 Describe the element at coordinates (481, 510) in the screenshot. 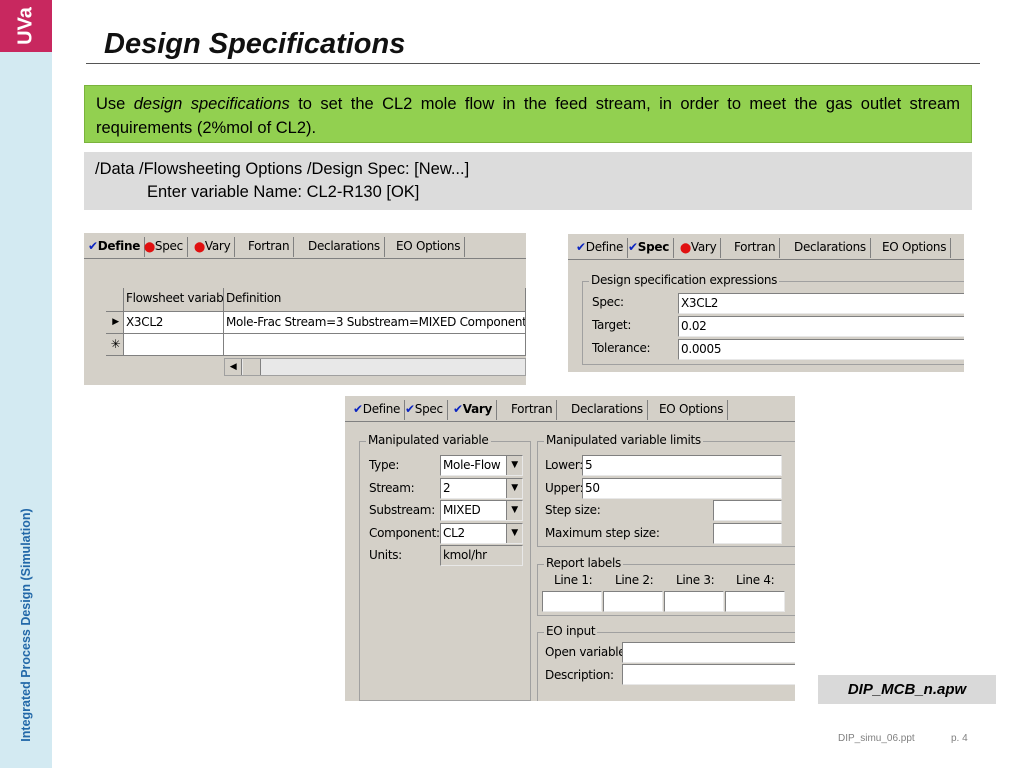

I see `substream-dropdown: MIXED ▼` at that location.